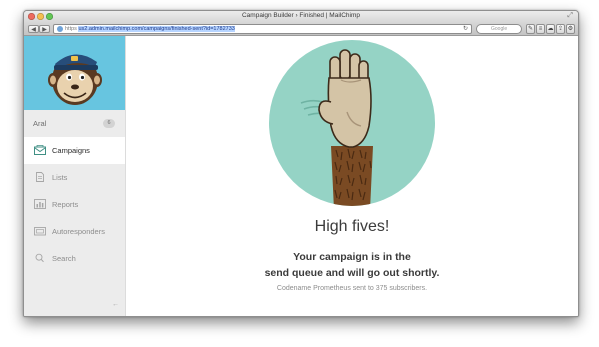 This screenshot has height=347, width=599. Describe the element at coordinates (40, 150) in the screenshot. I see `envelope-icon` at that location.